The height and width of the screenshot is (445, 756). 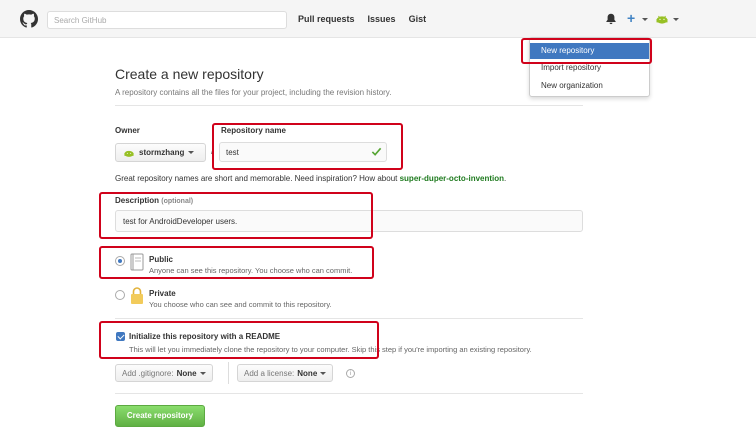 I want to click on page-title: Create a new repository, so click(x=189, y=74).